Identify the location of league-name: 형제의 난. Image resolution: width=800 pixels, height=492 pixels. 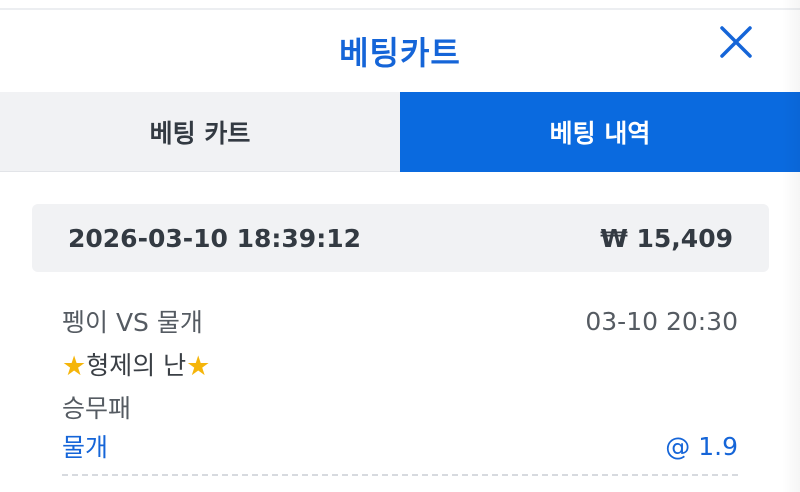
(136, 365).